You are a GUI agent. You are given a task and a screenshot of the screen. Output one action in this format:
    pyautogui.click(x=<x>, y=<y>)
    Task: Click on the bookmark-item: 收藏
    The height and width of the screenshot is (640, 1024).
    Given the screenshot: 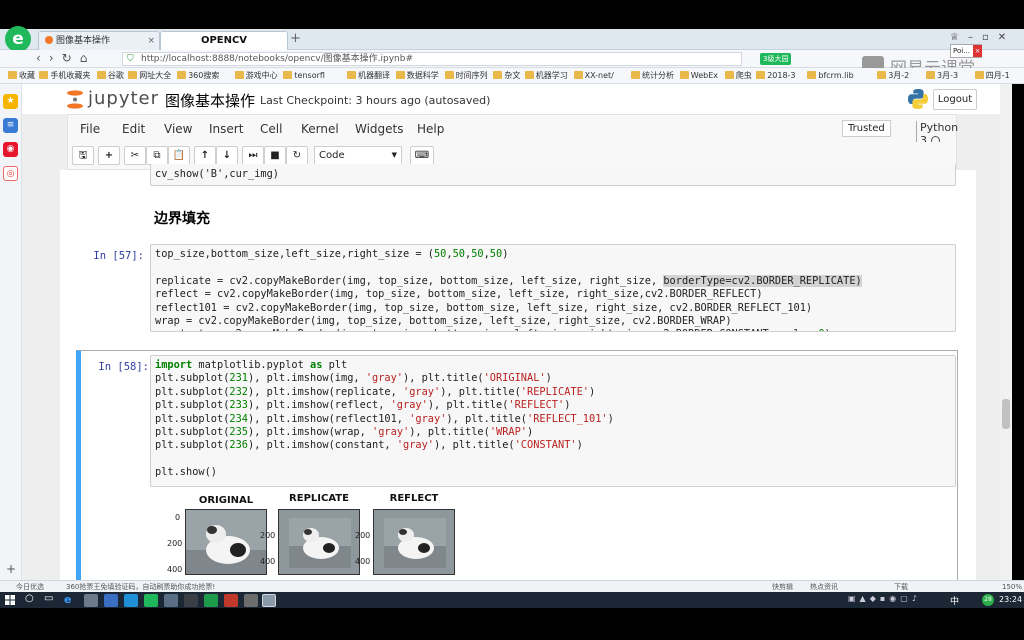 What is the action you would take?
    pyautogui.click(x=21, y=76)
    